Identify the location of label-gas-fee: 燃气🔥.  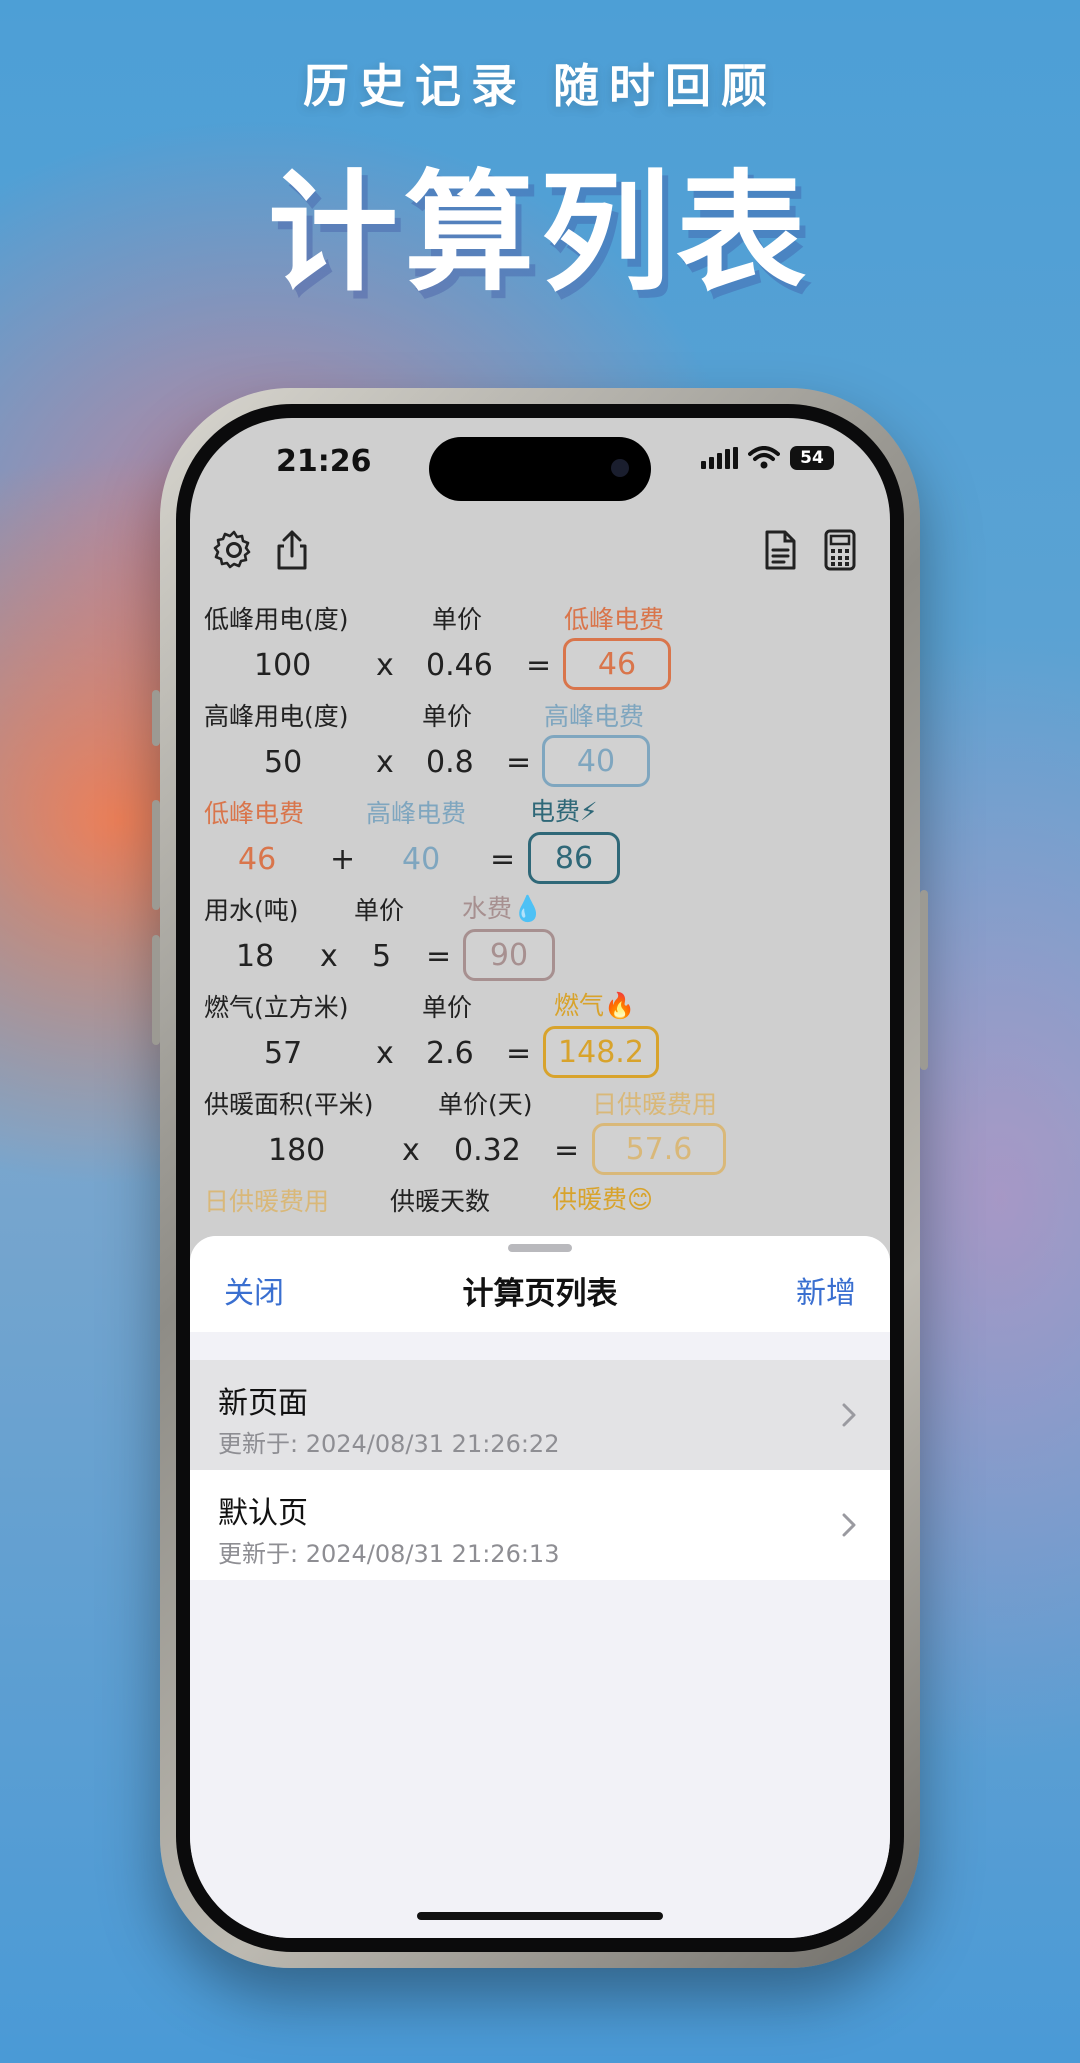
(595, 1005).